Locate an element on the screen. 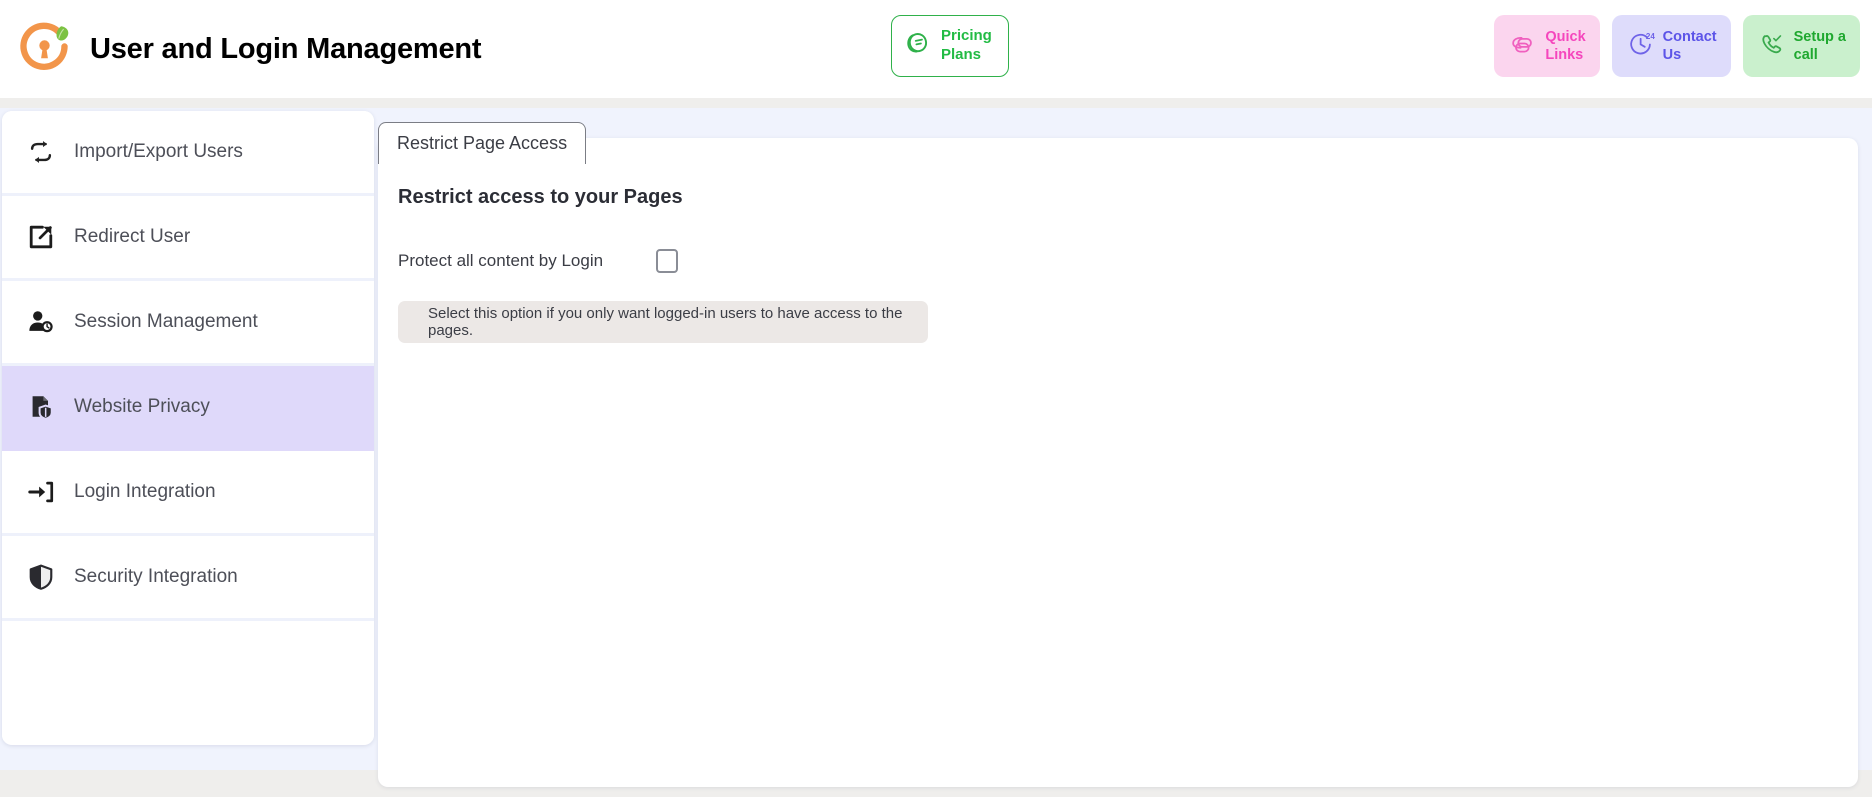 The height and width of the screenshot is (797, 1872). phone-check-icon is located at coordinates (1772, 46).